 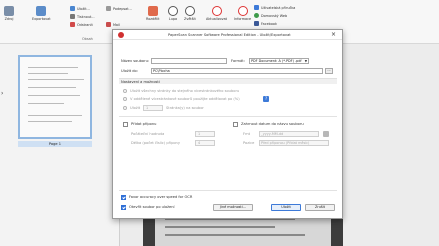 I want to click on save-icon, so click(x=72, y=8).